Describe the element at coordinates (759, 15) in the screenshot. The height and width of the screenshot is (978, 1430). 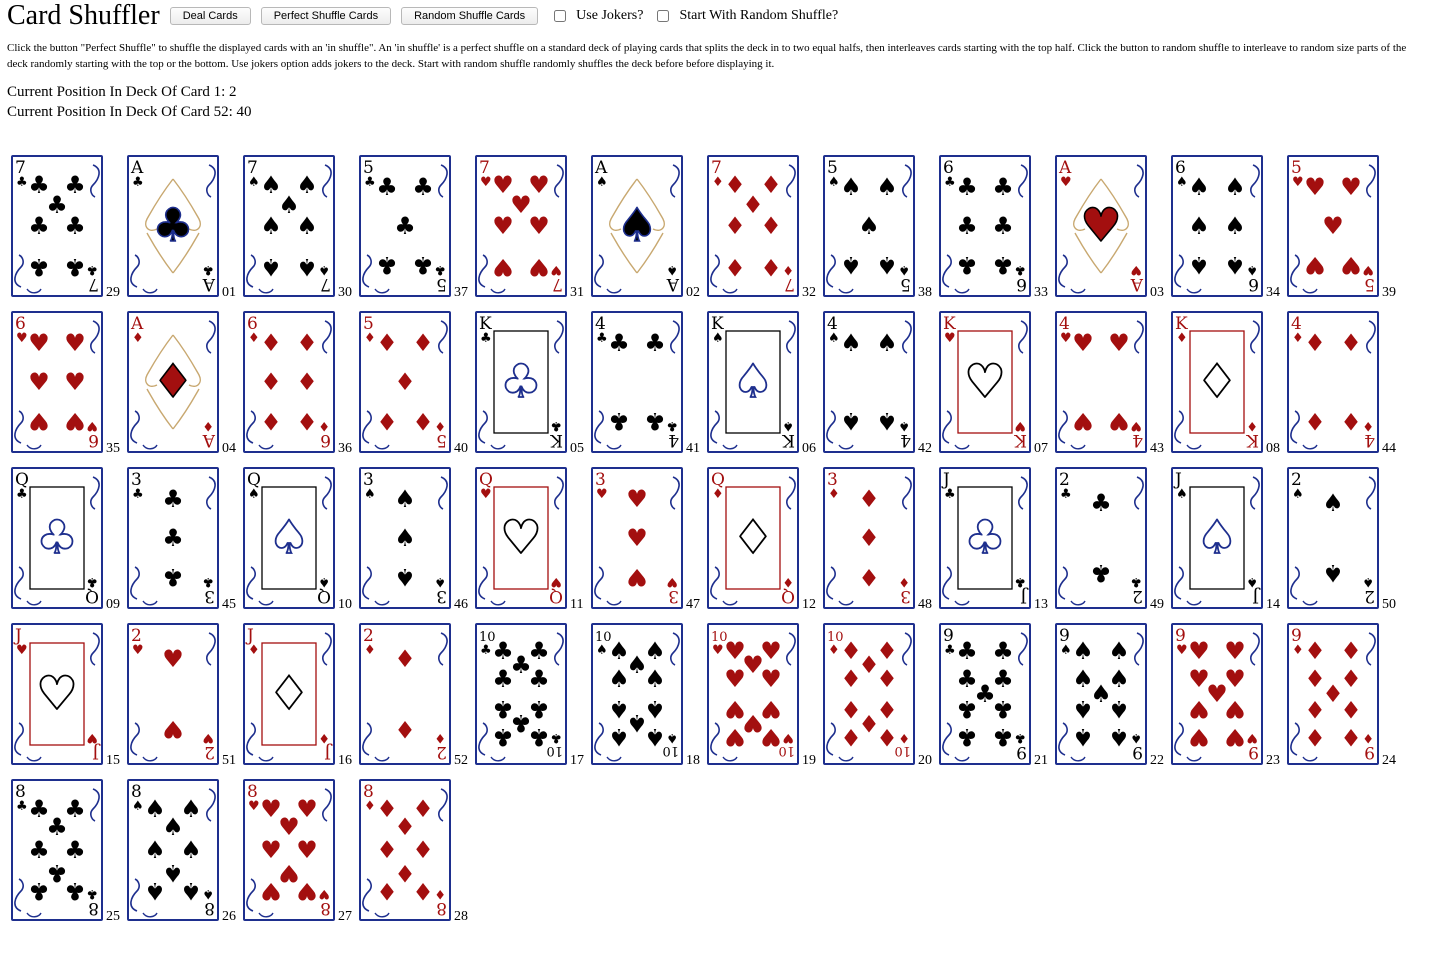
I see `random-start-label: Start With Random Shuffle?` at that location.